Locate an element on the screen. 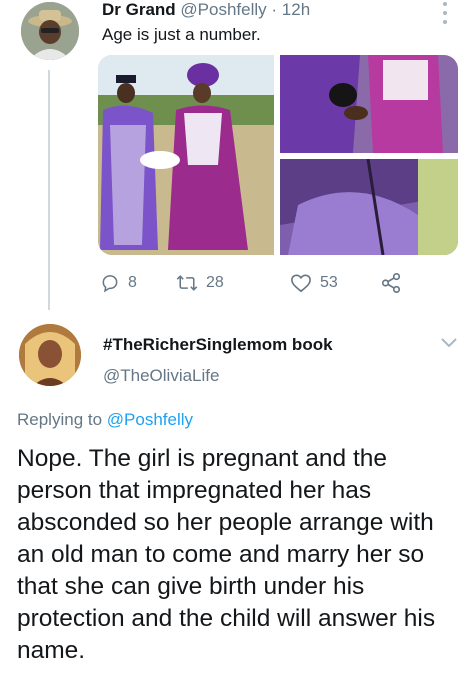  retweet-button: 28 is located at coordinates (200, 283).